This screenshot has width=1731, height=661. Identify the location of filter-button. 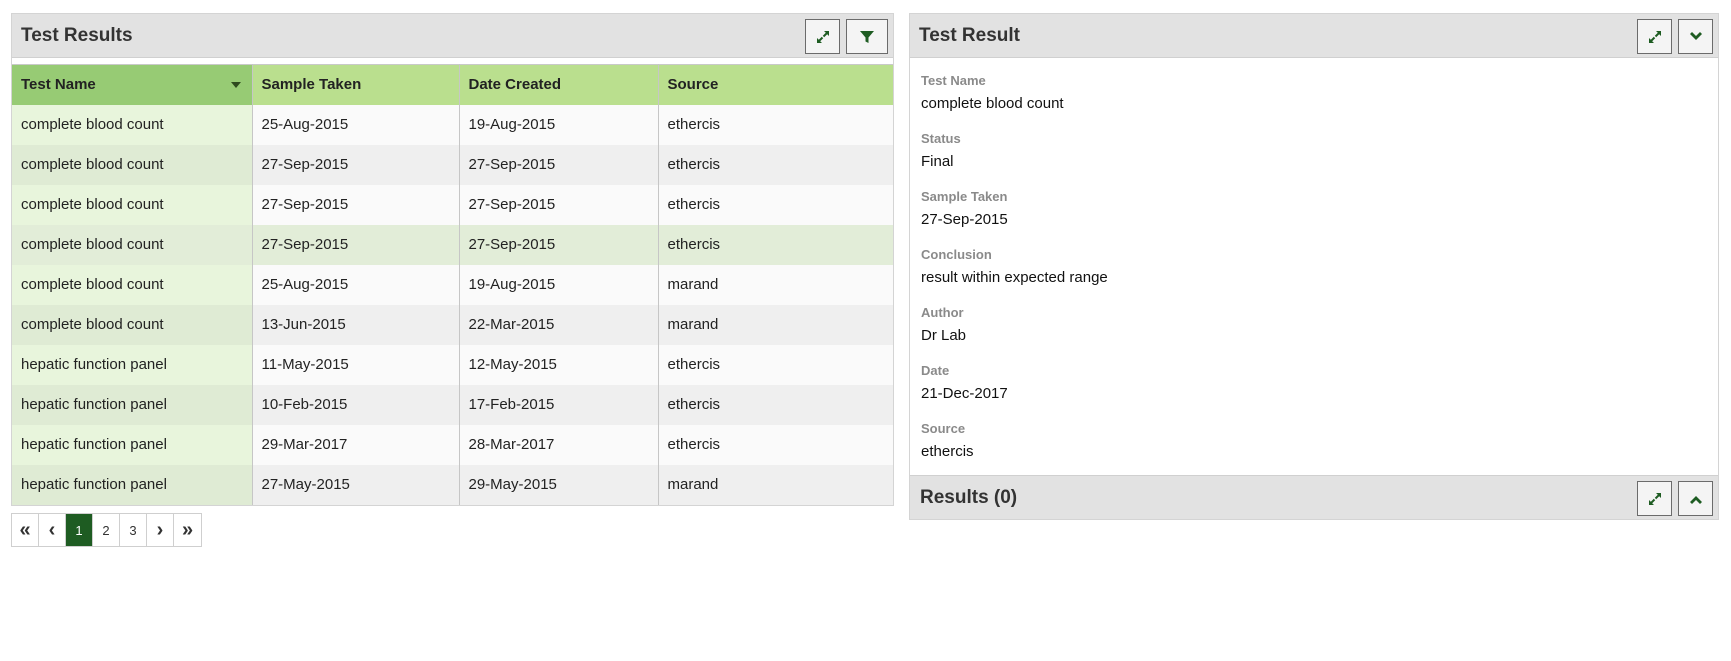
(867, 36).